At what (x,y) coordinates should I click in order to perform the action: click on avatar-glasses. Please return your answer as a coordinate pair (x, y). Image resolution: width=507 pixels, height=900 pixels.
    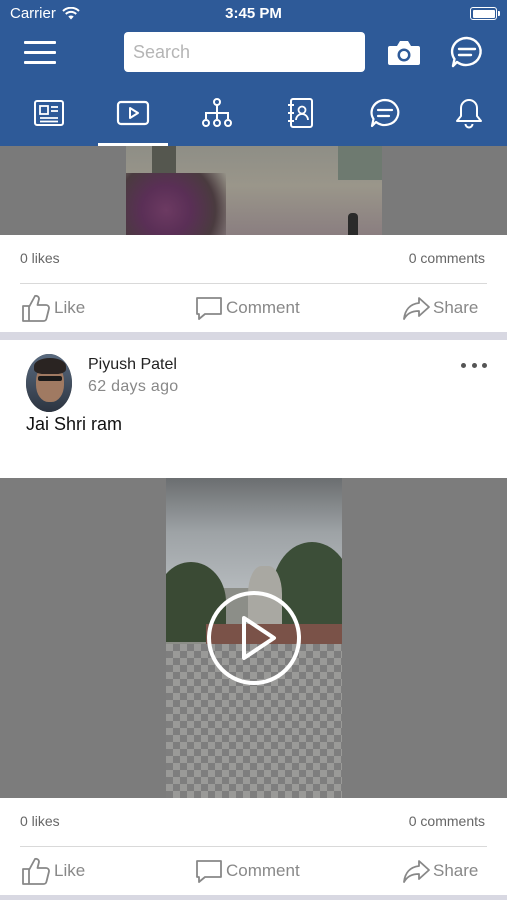
    Looking at the image, I should click on (50, 378).